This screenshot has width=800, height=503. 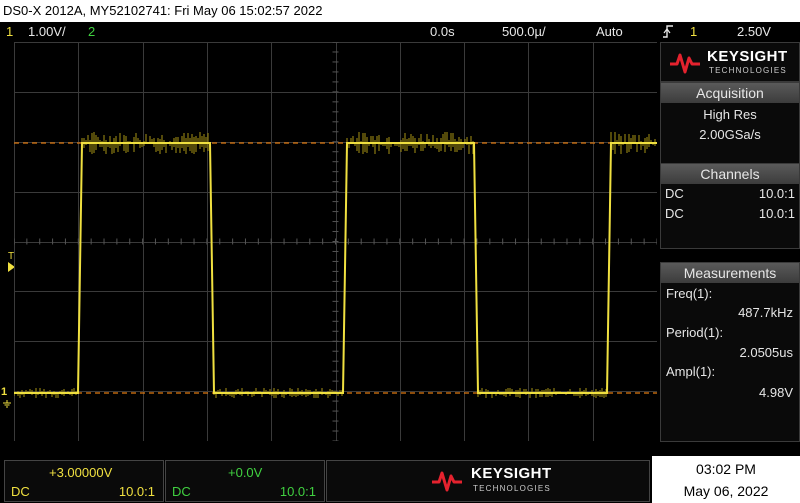 What do you see at coordinates (754, 31) in the screenshot?
I see `trigger-level: 2.50V` at bounding box center [754, 31].